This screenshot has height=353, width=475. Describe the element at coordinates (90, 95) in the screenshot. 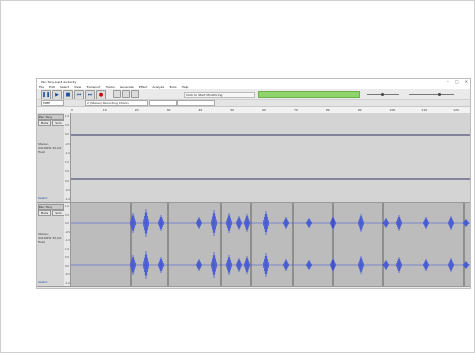

I see `skip-end-icon: ⏭` at that location.